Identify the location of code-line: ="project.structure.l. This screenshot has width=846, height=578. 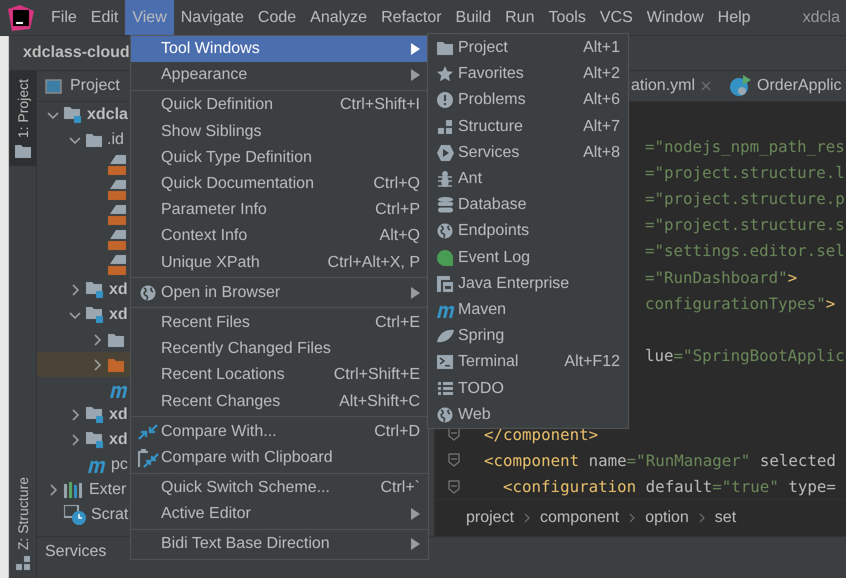
(745, 172).